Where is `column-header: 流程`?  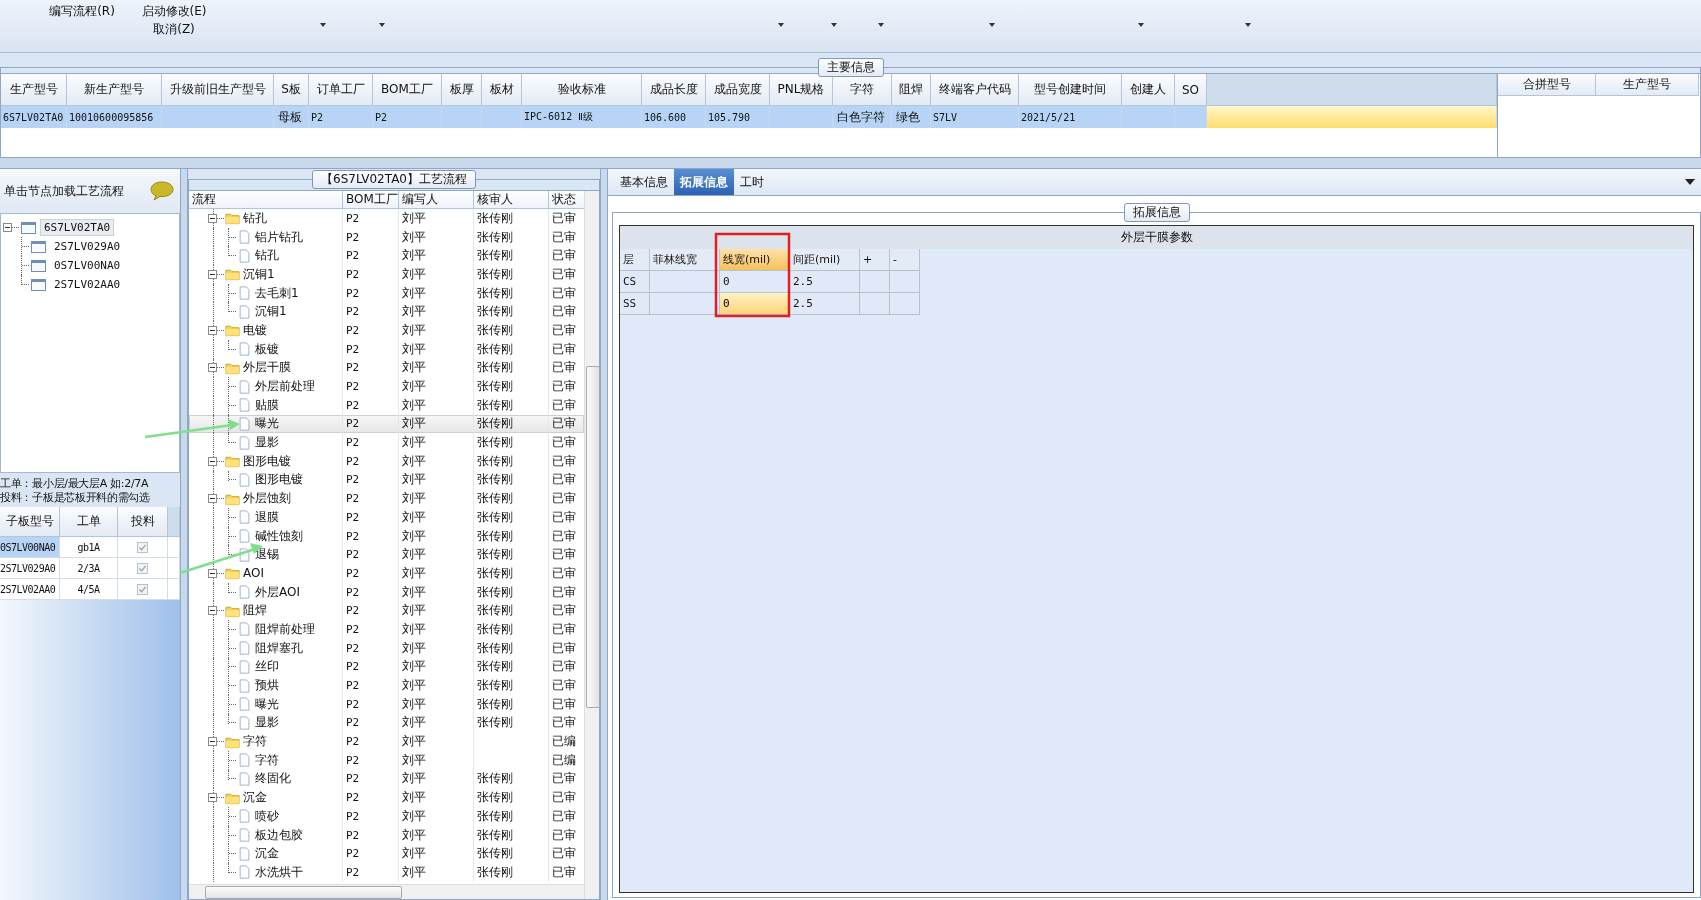 column-header: 流程 is located at coordinates (266, 200).